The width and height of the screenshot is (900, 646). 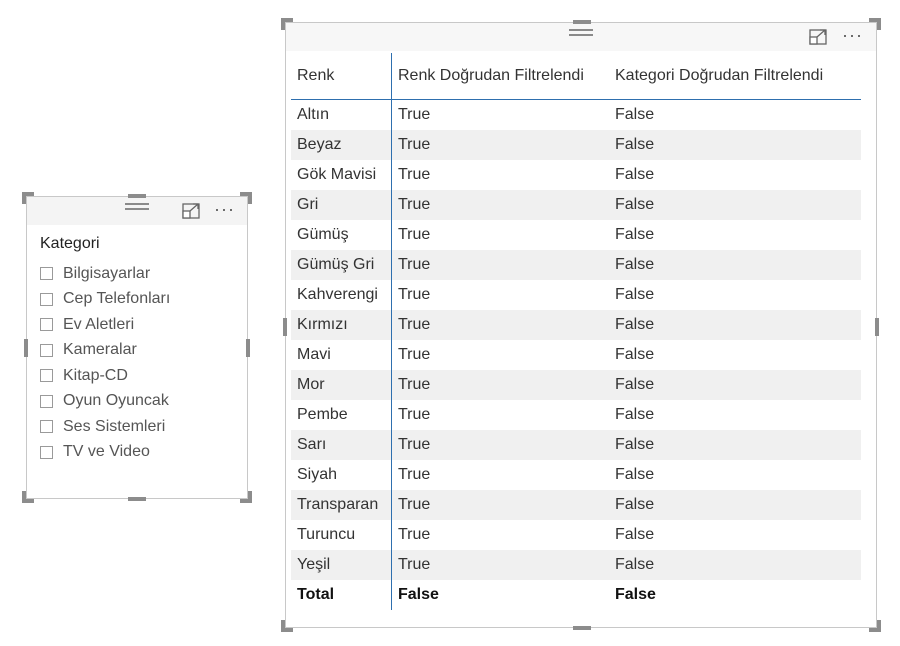 I want to click on slicer-item: Ses Sistemleri, so click(x=105, y=427).